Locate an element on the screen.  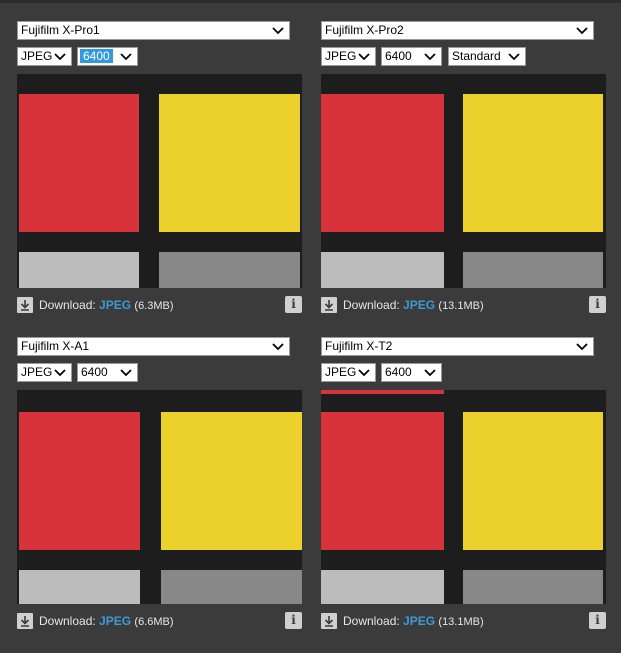
profile-select: Standard is located at coordinates (487, 56).